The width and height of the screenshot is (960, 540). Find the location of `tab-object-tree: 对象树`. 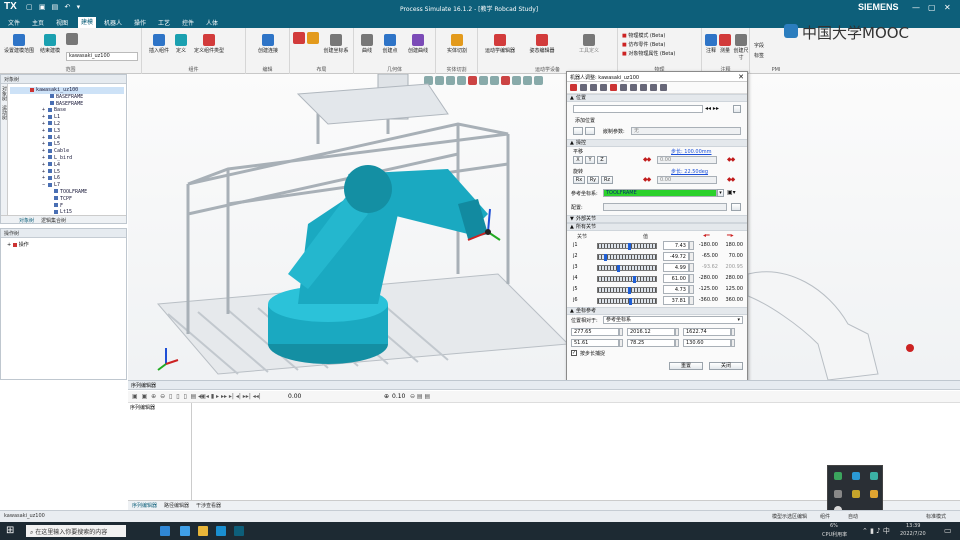

tab-object-tree: 对象树 is located at coordinates (26, 220).